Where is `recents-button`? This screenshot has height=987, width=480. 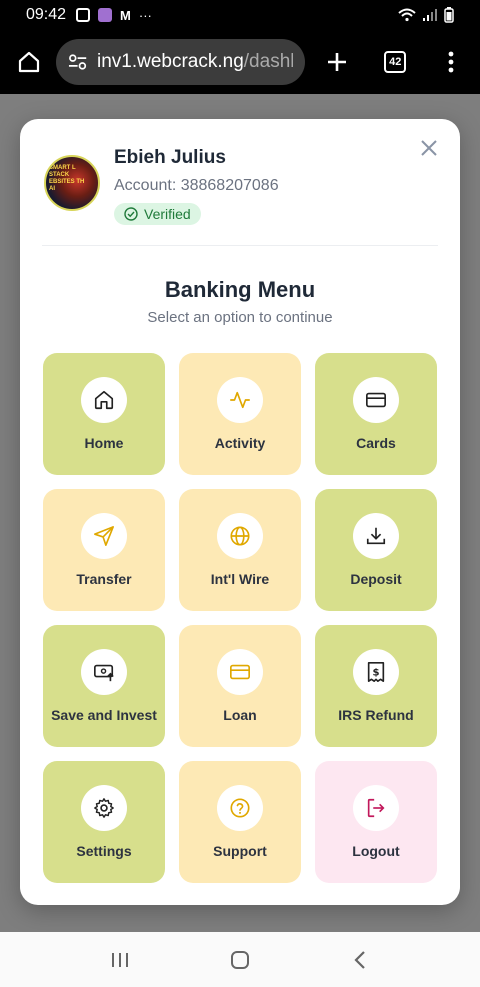 recents-button is located at coordinates (120, 960).